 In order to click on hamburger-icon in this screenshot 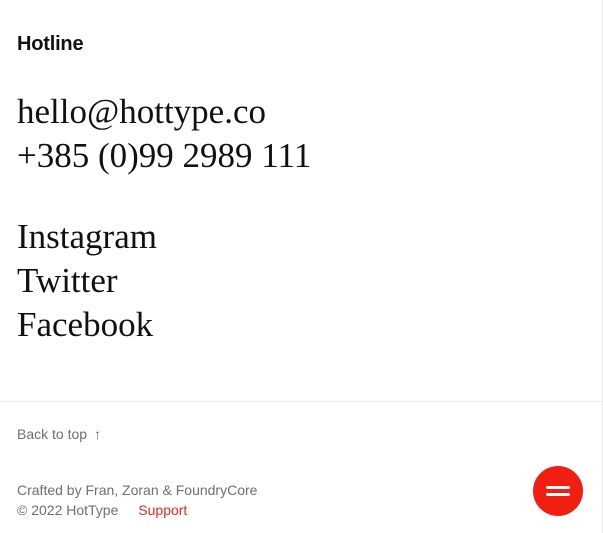, I will do `click(558, 491)`.